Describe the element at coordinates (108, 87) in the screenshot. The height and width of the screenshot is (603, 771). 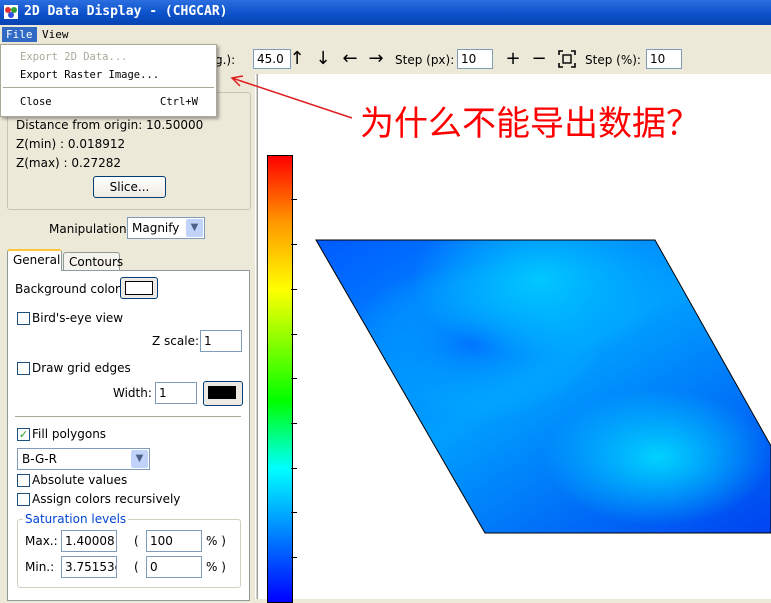
I see `menu-separator` at that location.